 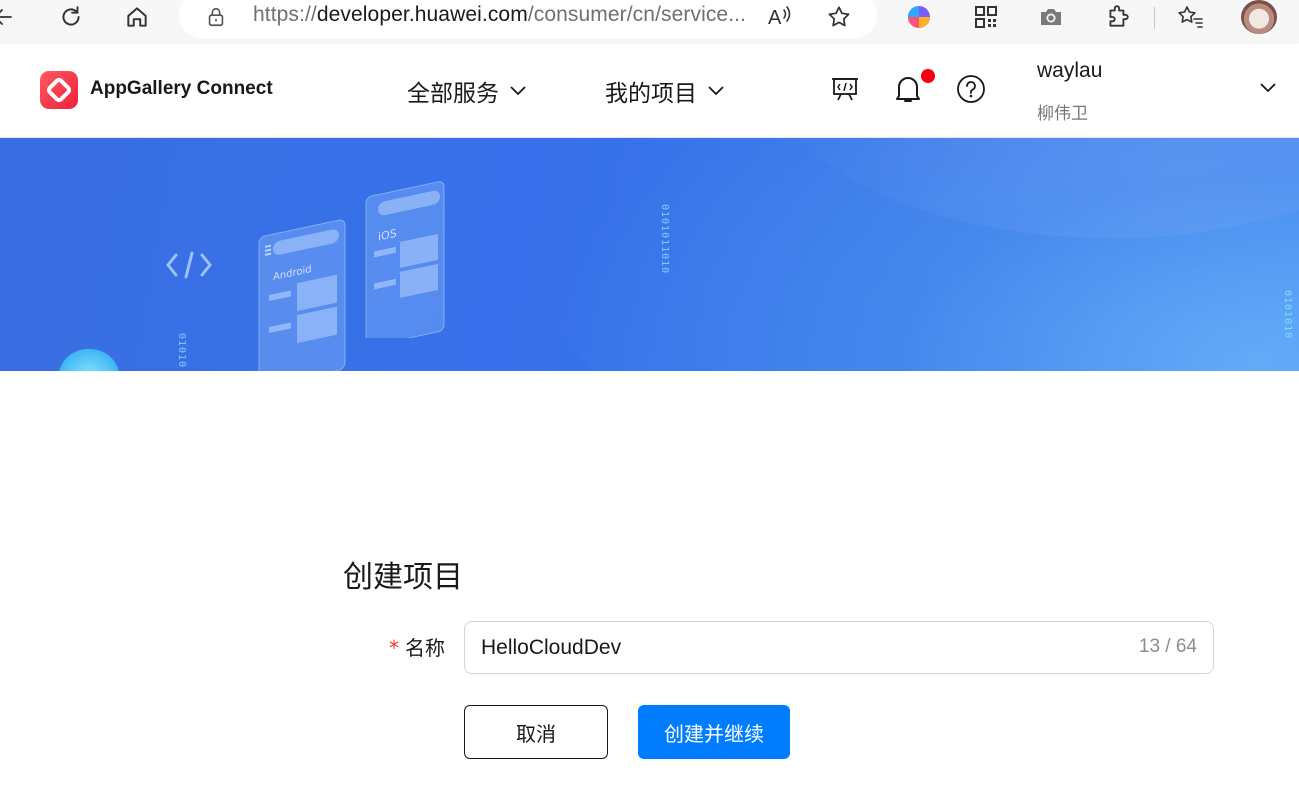 I want to click on back-icon, so click(x=9, y=17).